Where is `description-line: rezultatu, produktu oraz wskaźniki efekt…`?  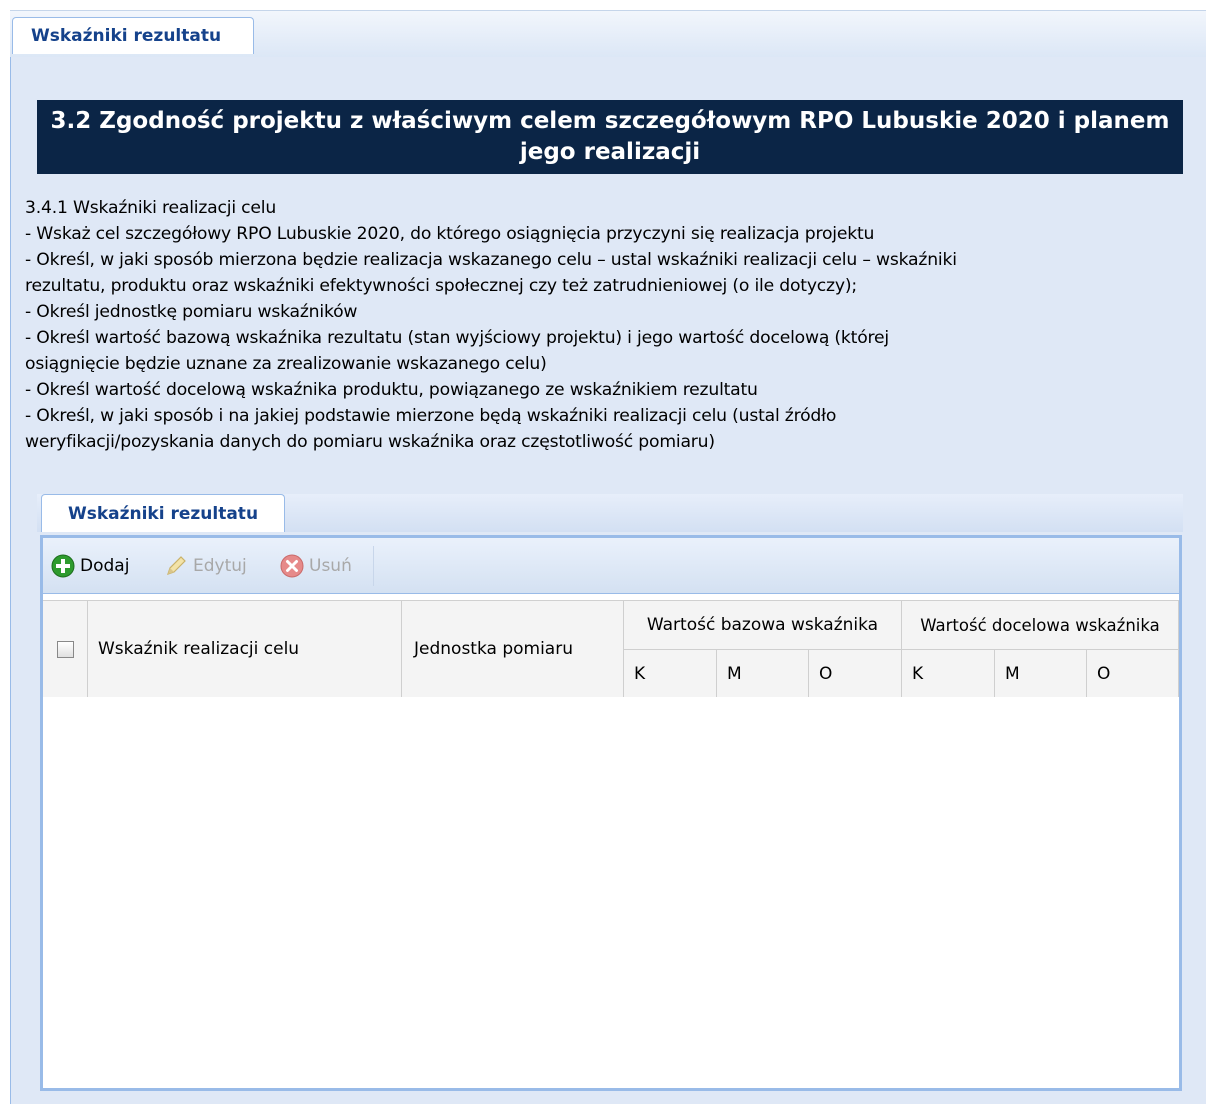
description-line: rezultatu, produktu oraz wskaźniki efekt… is located at coordinates (441, 286).